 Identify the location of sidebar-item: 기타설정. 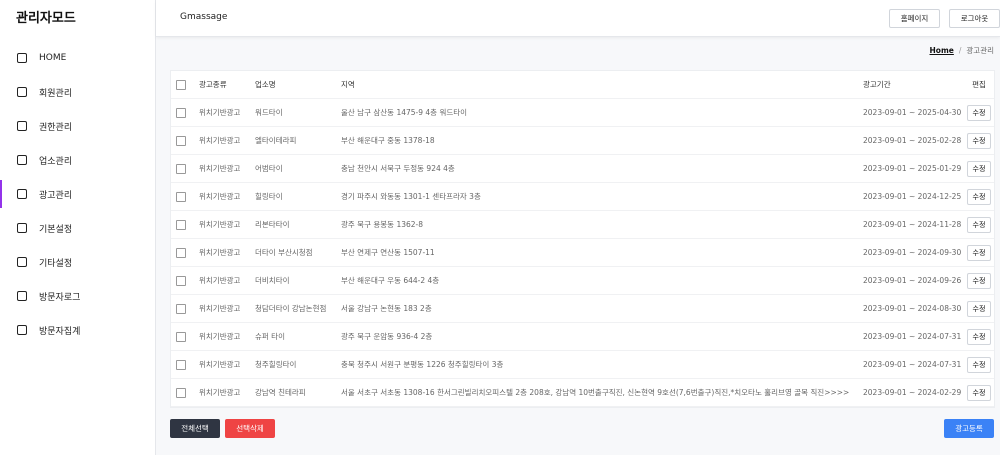
(77, 262).